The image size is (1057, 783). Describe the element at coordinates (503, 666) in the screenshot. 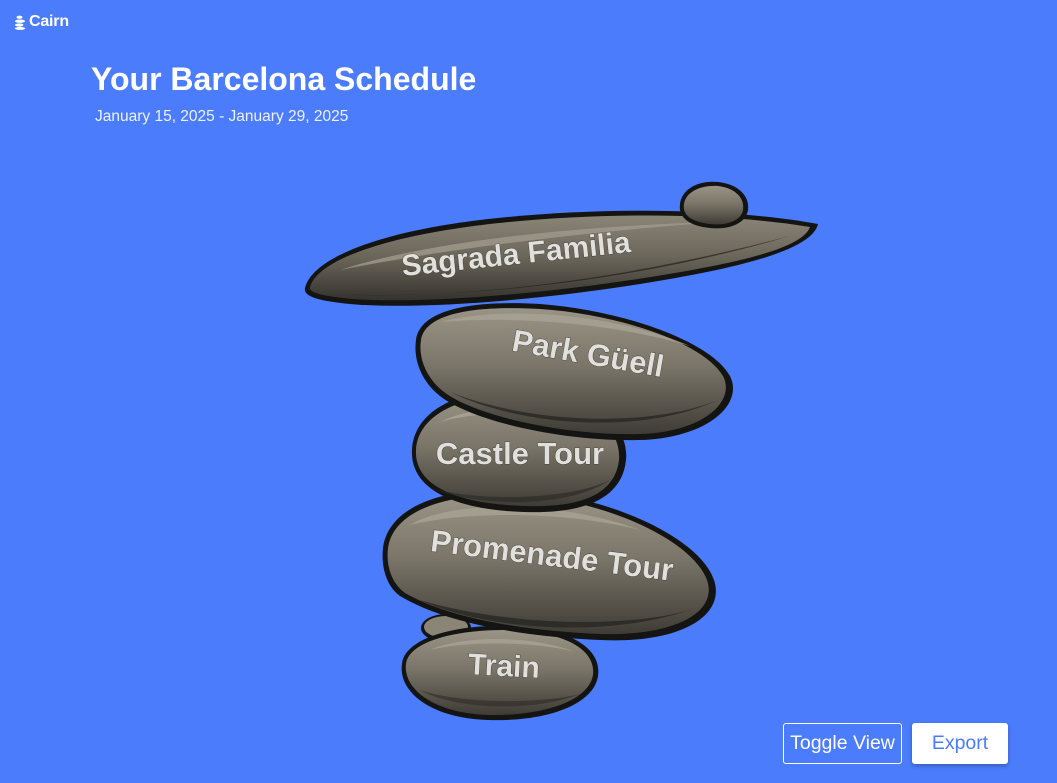

I see `stone-label: Train` at that location.